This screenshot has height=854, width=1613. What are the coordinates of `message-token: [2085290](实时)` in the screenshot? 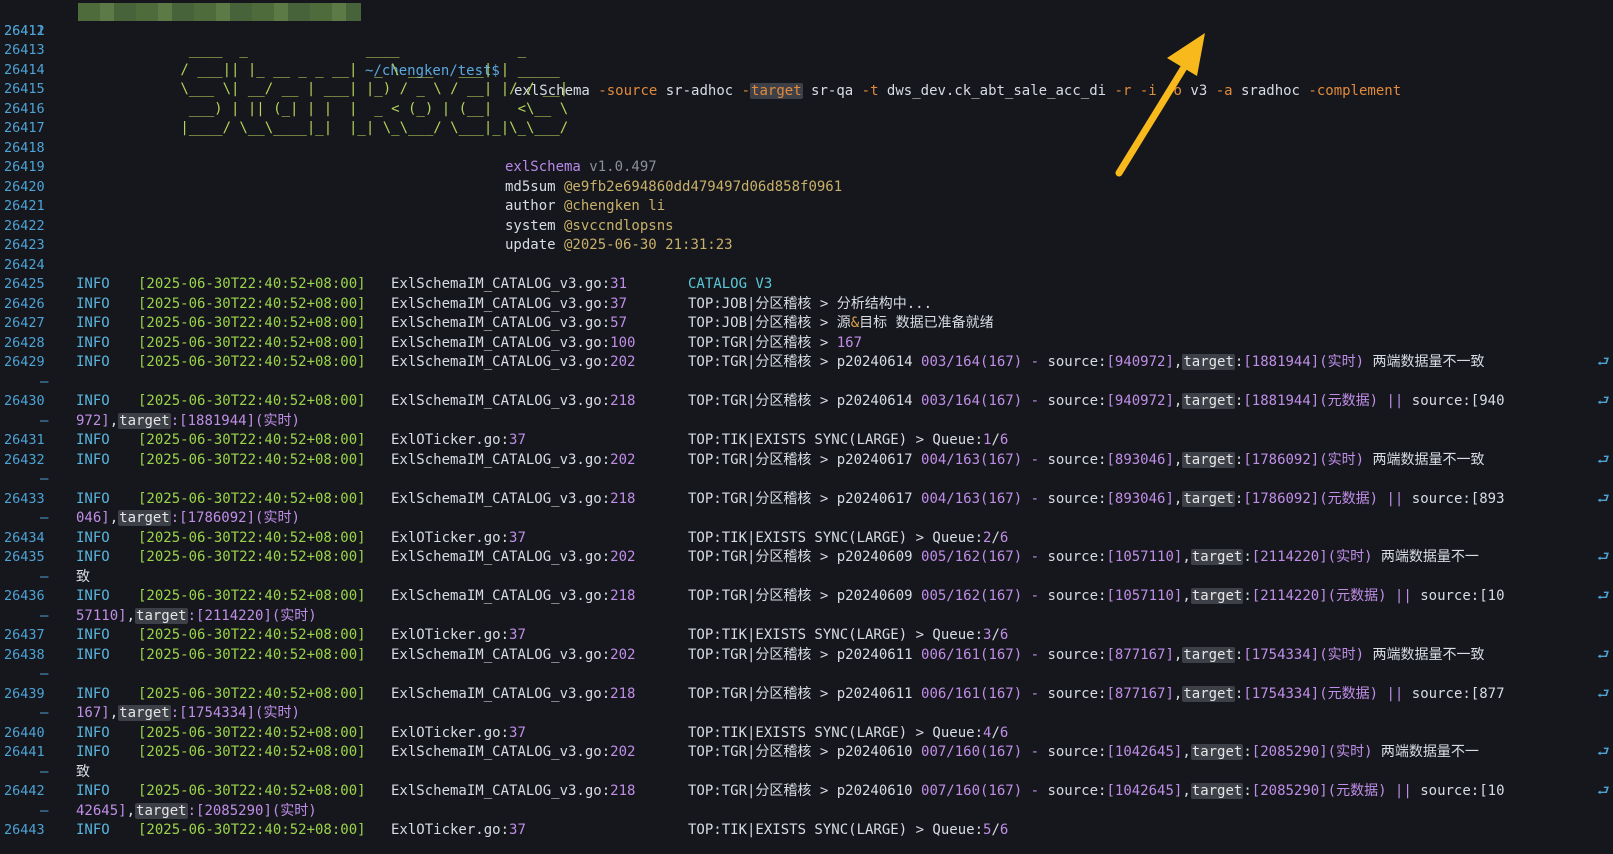 It's located at (1312, 752).